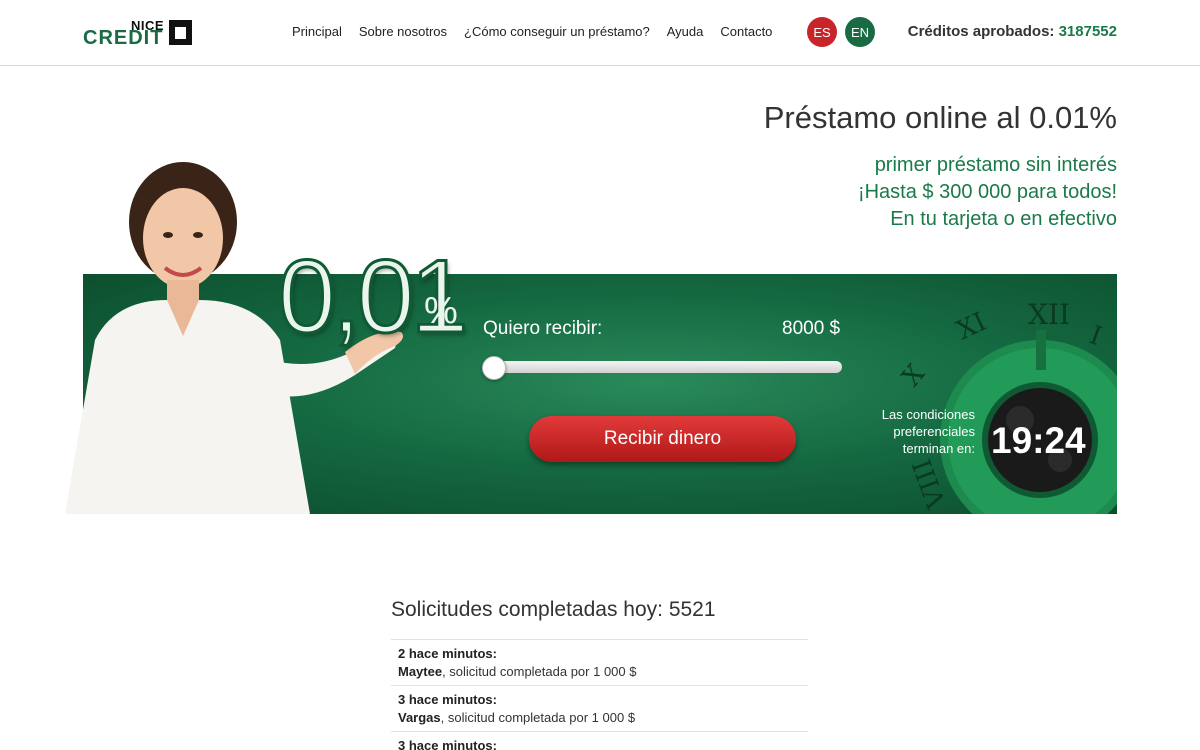 Image resolution: width=1200 pixels, height=750 pixels. What do you see at coordinates (420, 671) in the screenshot?
I see `request-name: Maytee` at bounding box center [420, 671].